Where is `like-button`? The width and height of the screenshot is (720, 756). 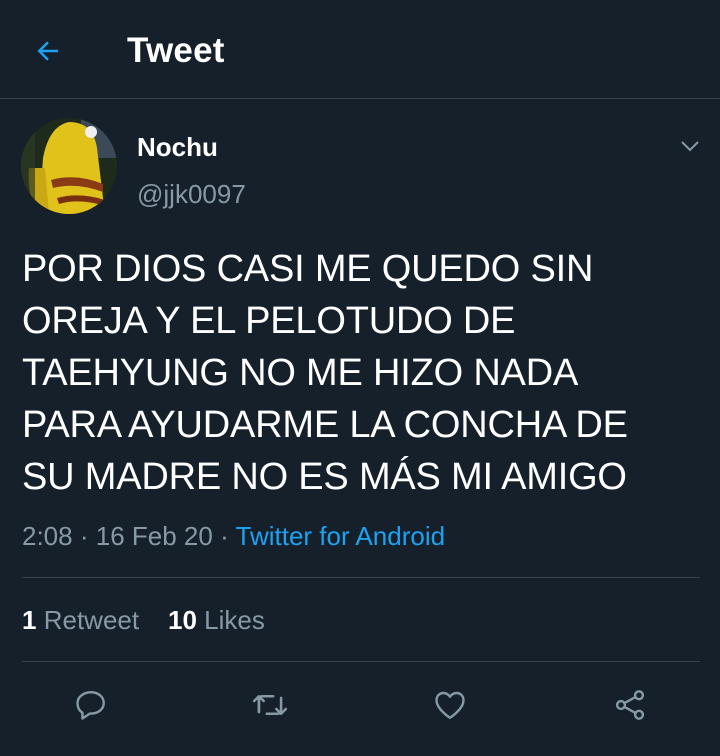
like-button is located at coordinates (450, 705).